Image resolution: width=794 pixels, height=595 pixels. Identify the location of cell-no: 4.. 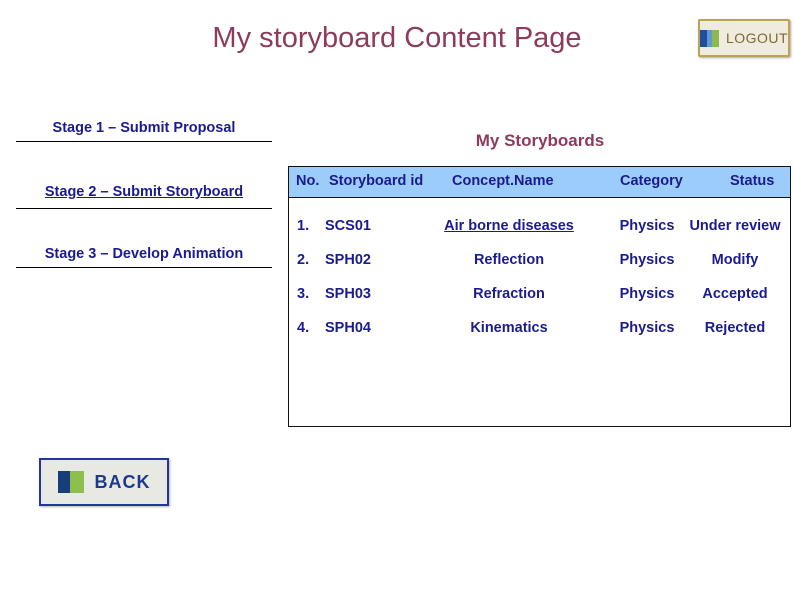
(303, 328).